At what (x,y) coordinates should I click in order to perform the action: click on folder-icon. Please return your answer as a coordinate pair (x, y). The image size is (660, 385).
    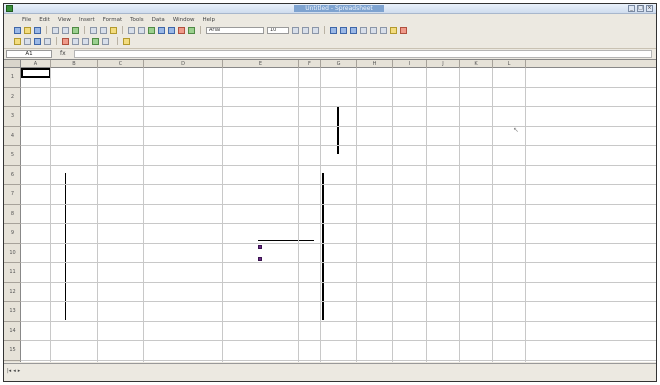
    Looking at the image, I should click on (17, 41).